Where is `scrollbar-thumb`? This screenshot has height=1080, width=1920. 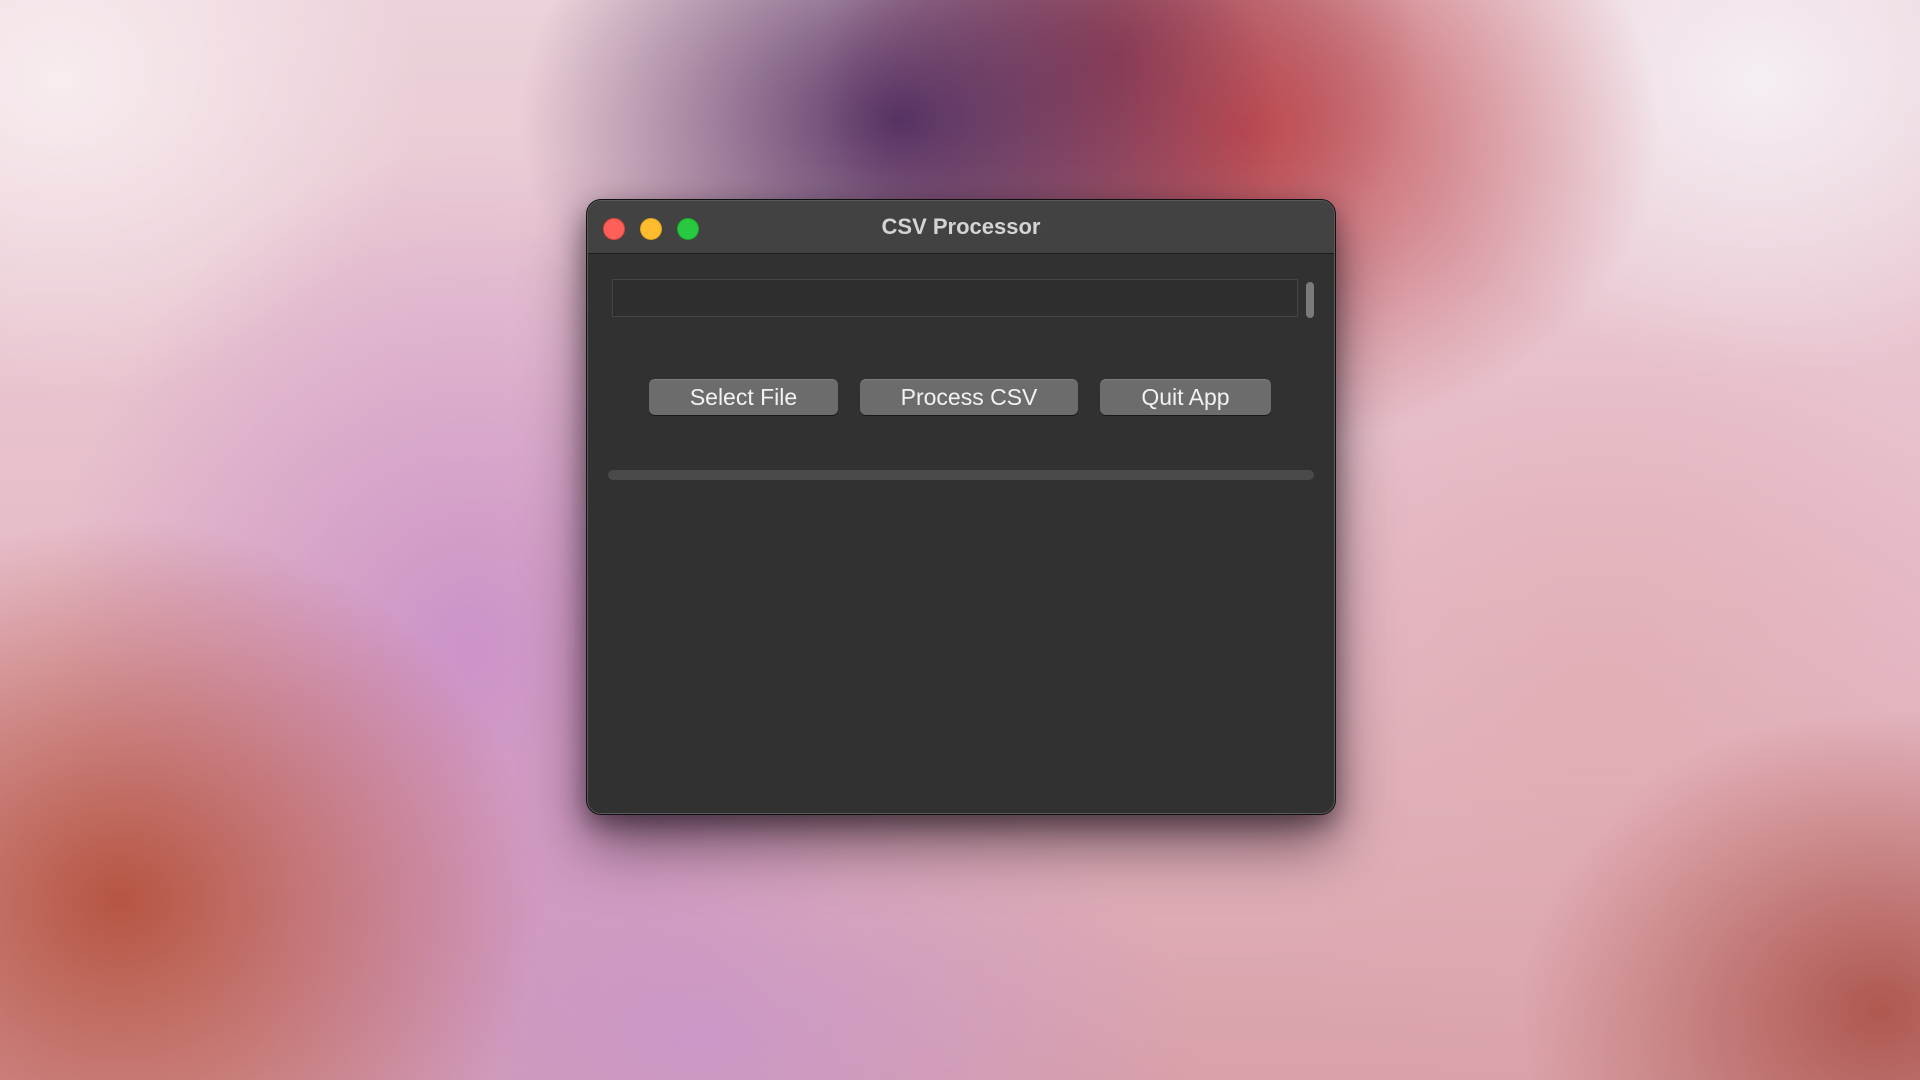
scrollbar-thumb is located at coordinates (1310, 300).